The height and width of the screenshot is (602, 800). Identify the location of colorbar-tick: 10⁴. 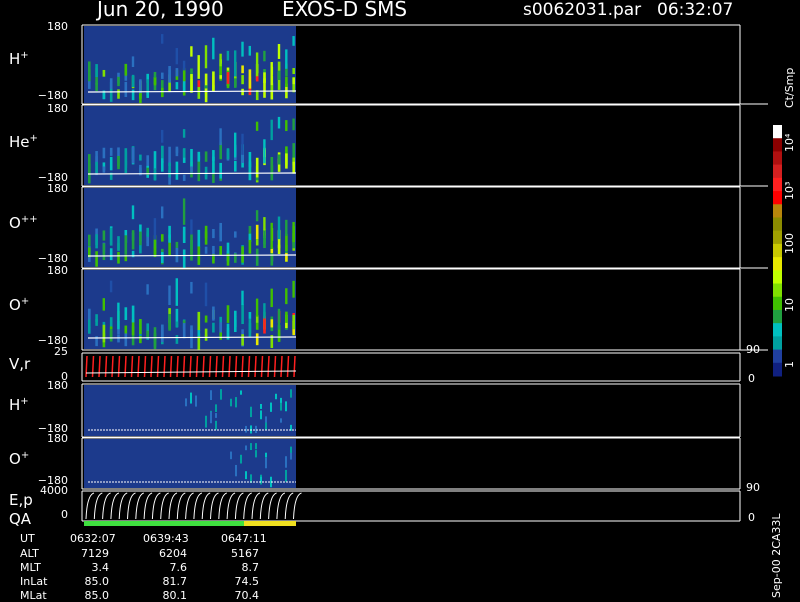
(789, 142).